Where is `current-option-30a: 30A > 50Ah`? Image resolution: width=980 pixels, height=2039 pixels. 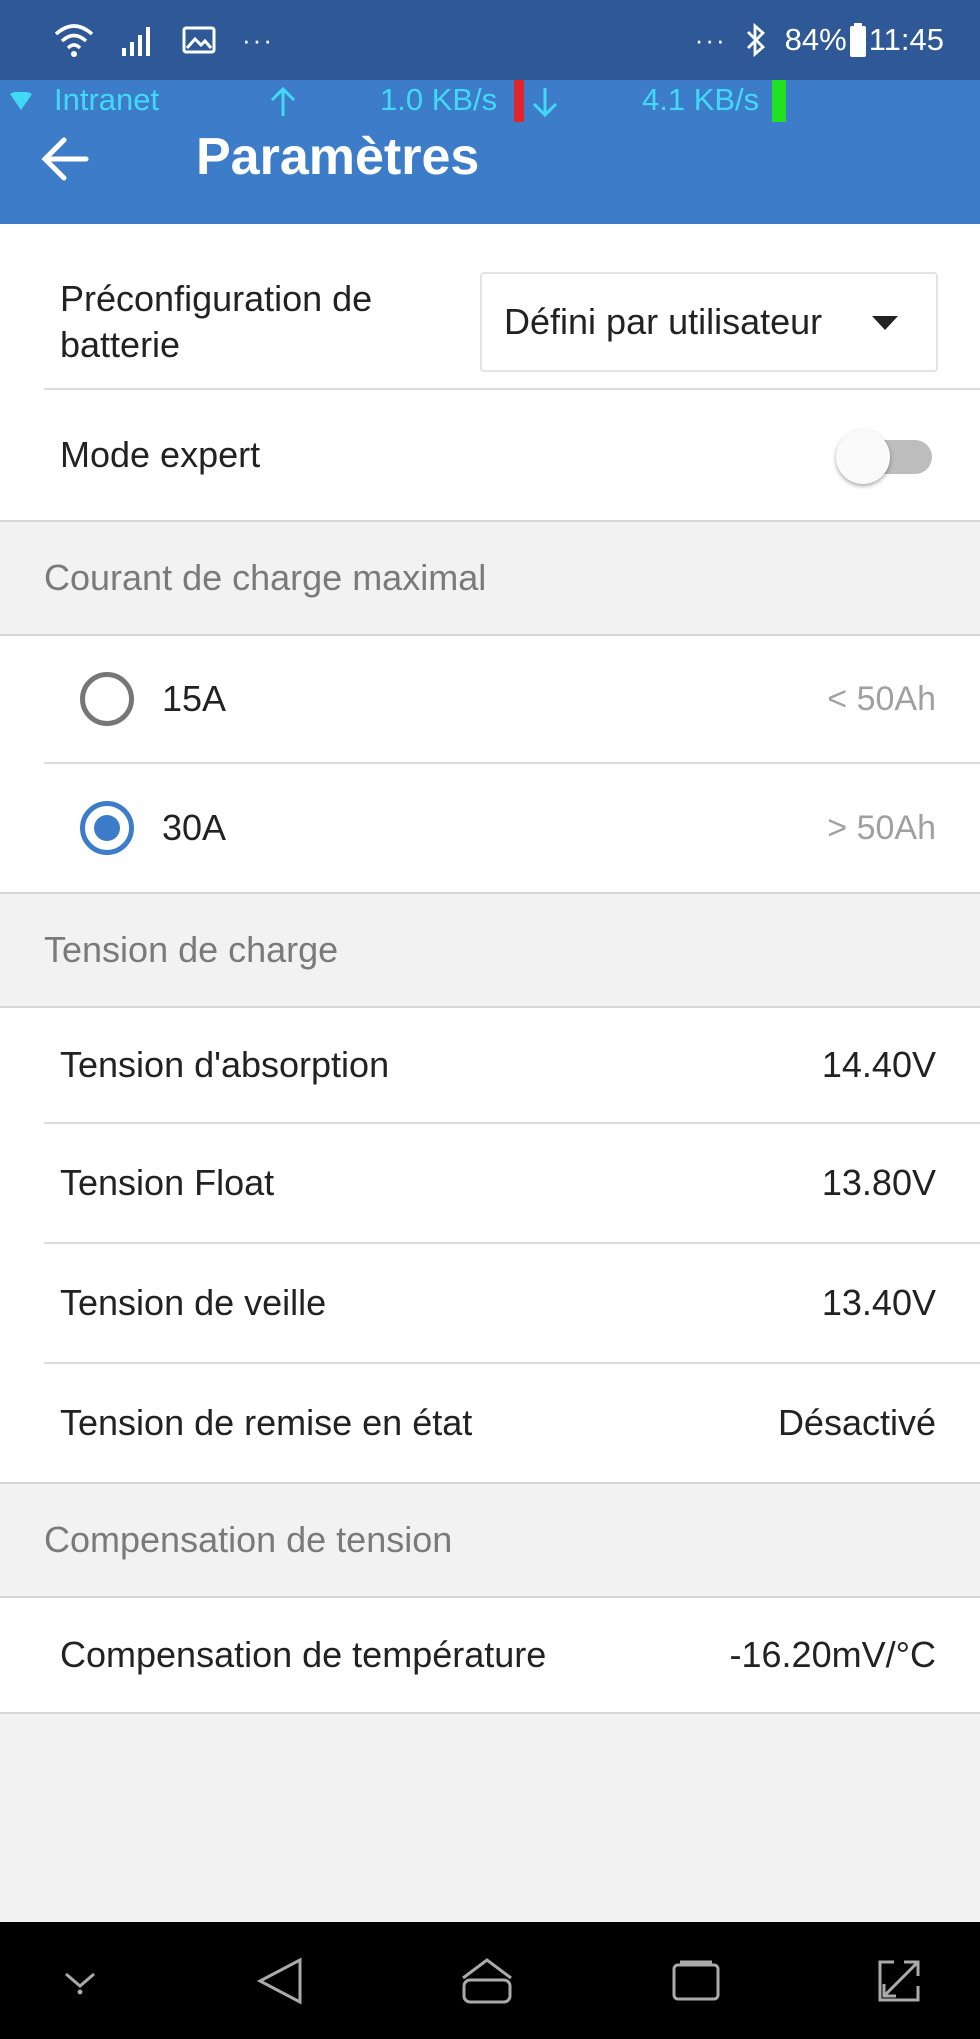 current-option-30a: 30A > 50Ah is located at coordinates (490, 828).